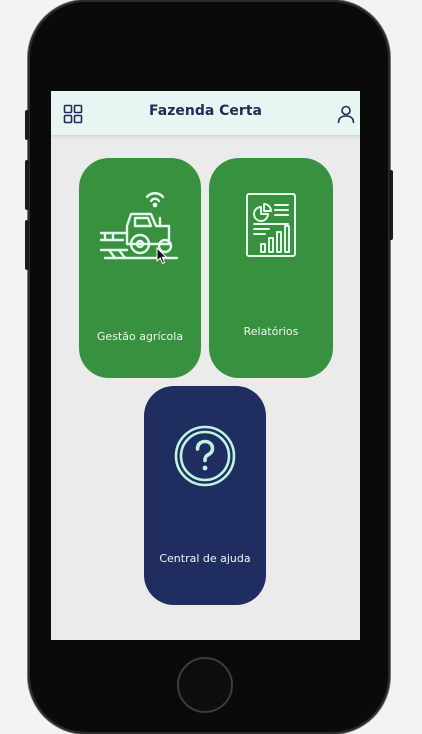  Describe the element at coordinates (140, 336) in the screenshot. I see `card-label: Gestão agrícola` at that location.